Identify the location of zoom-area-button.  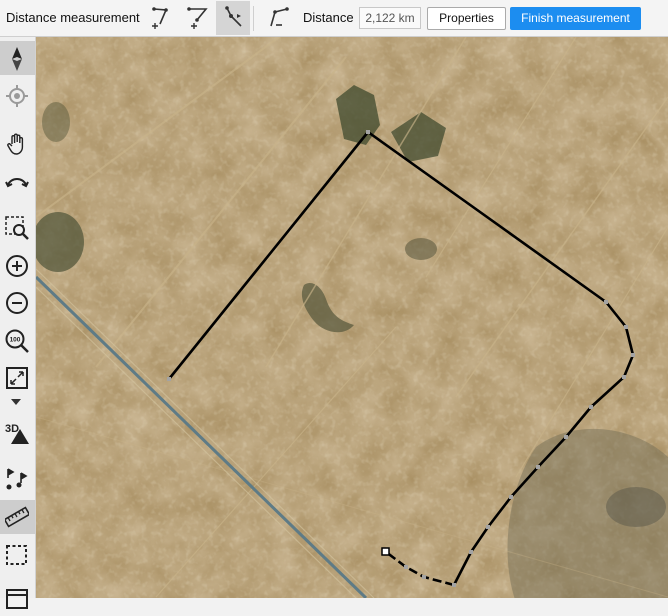
(17, 228).